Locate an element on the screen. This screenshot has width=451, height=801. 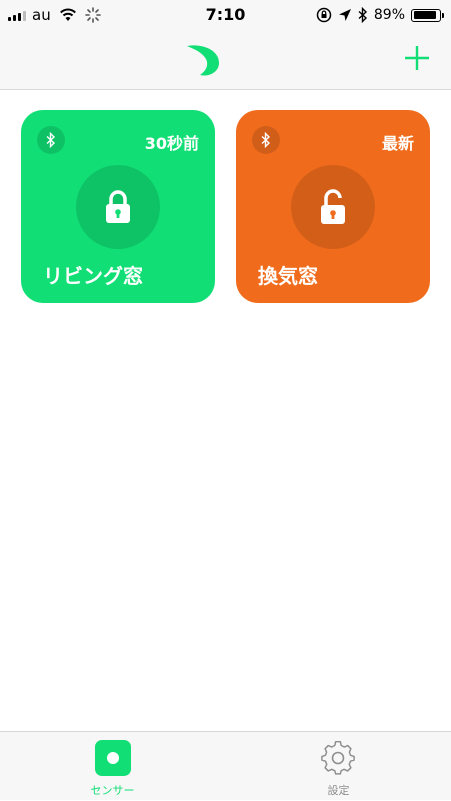
tab-bar: センサー 設定 is located at coordinates (225, 765).